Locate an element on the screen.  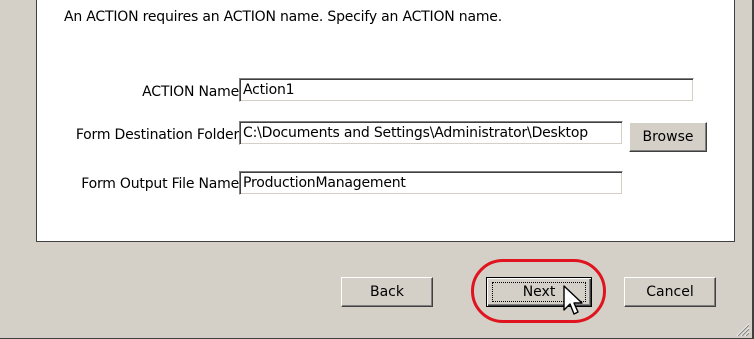
cancel-button: Cancel is located at coordinates (670, 292).